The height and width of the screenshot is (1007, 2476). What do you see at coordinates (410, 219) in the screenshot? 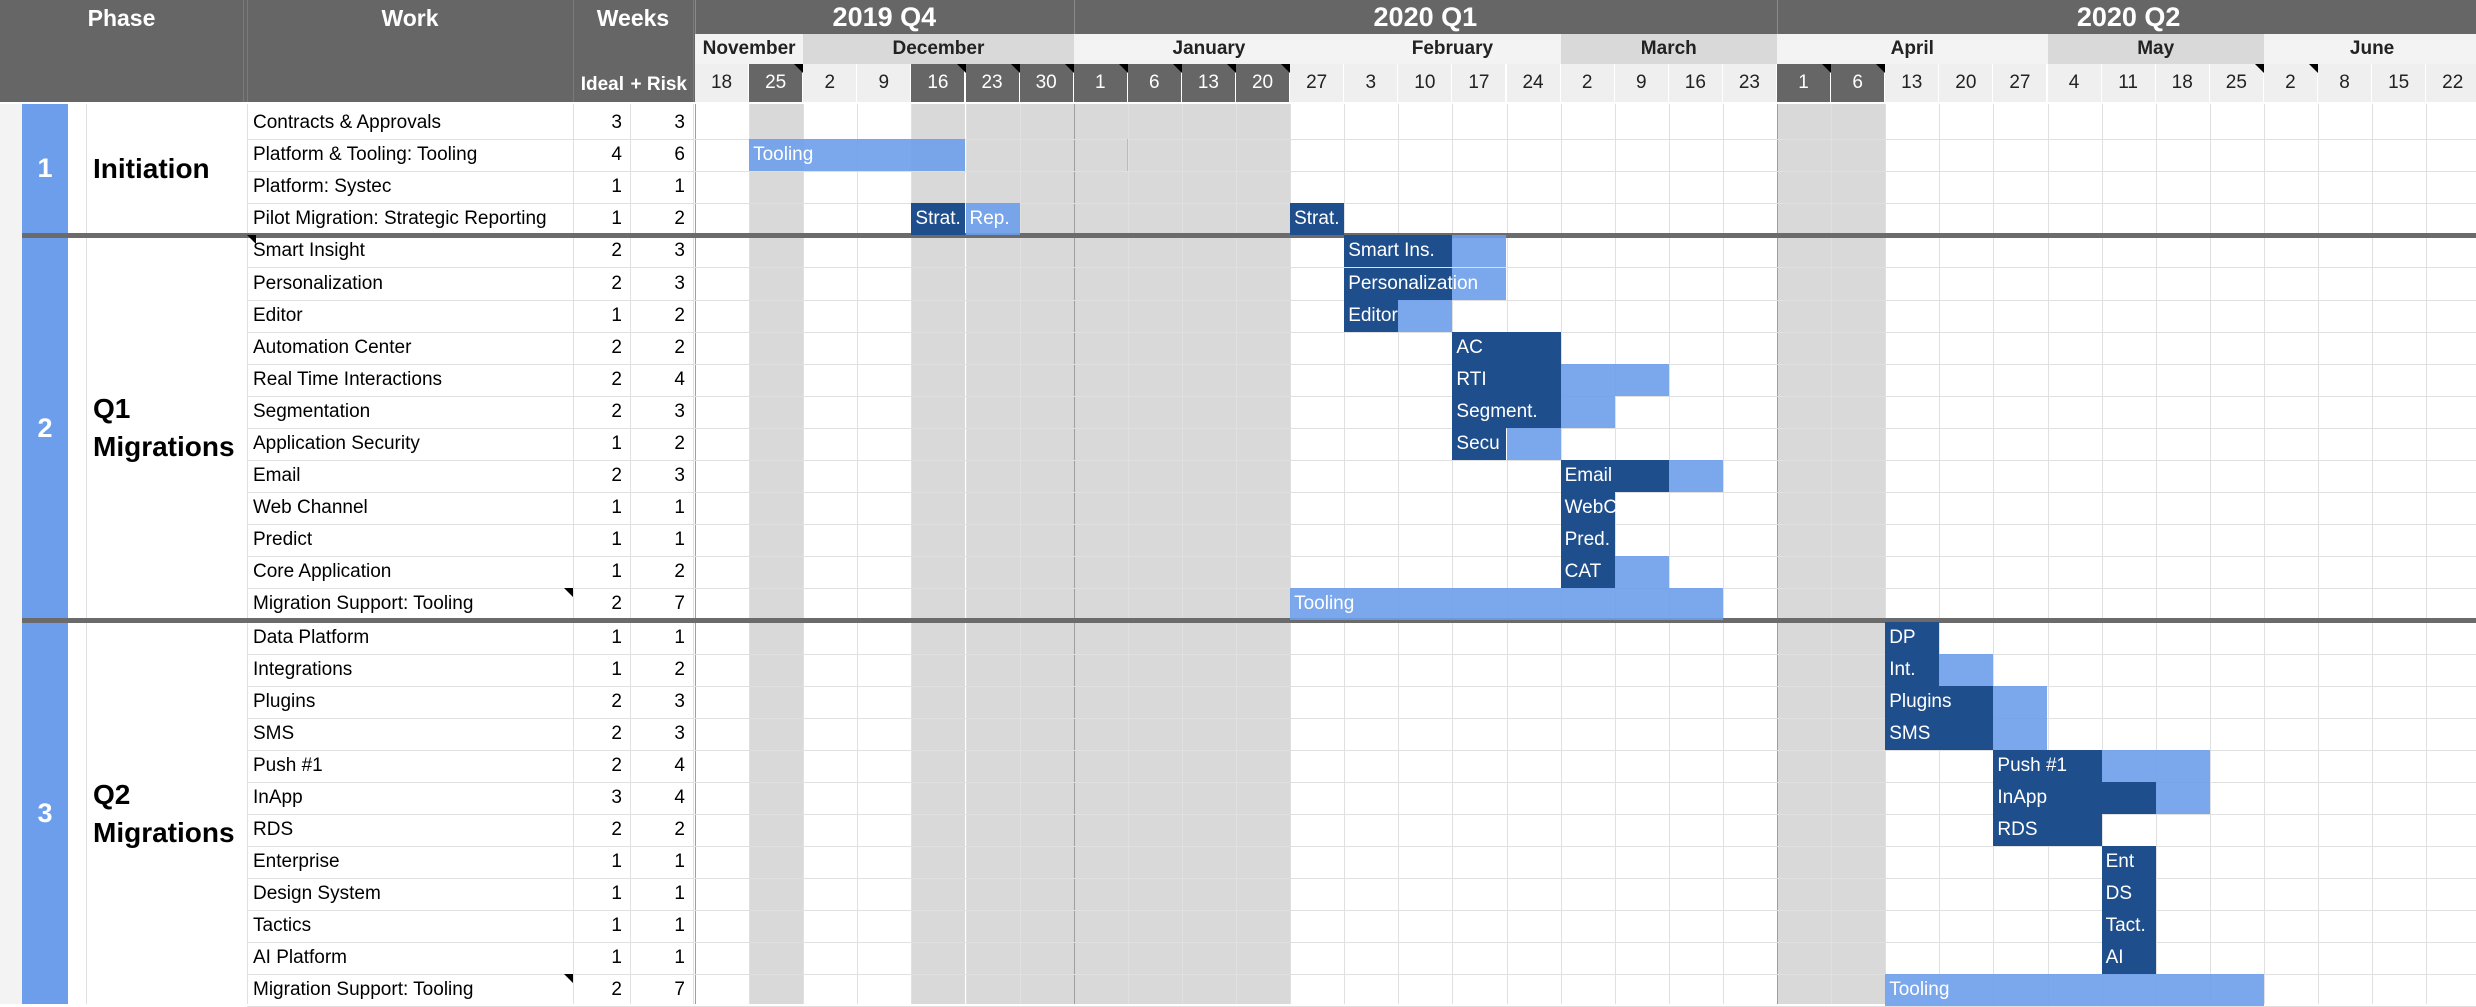
I see `work-item: Pilot Migration: Strategic Reporting` at bounding box center [410, 219].